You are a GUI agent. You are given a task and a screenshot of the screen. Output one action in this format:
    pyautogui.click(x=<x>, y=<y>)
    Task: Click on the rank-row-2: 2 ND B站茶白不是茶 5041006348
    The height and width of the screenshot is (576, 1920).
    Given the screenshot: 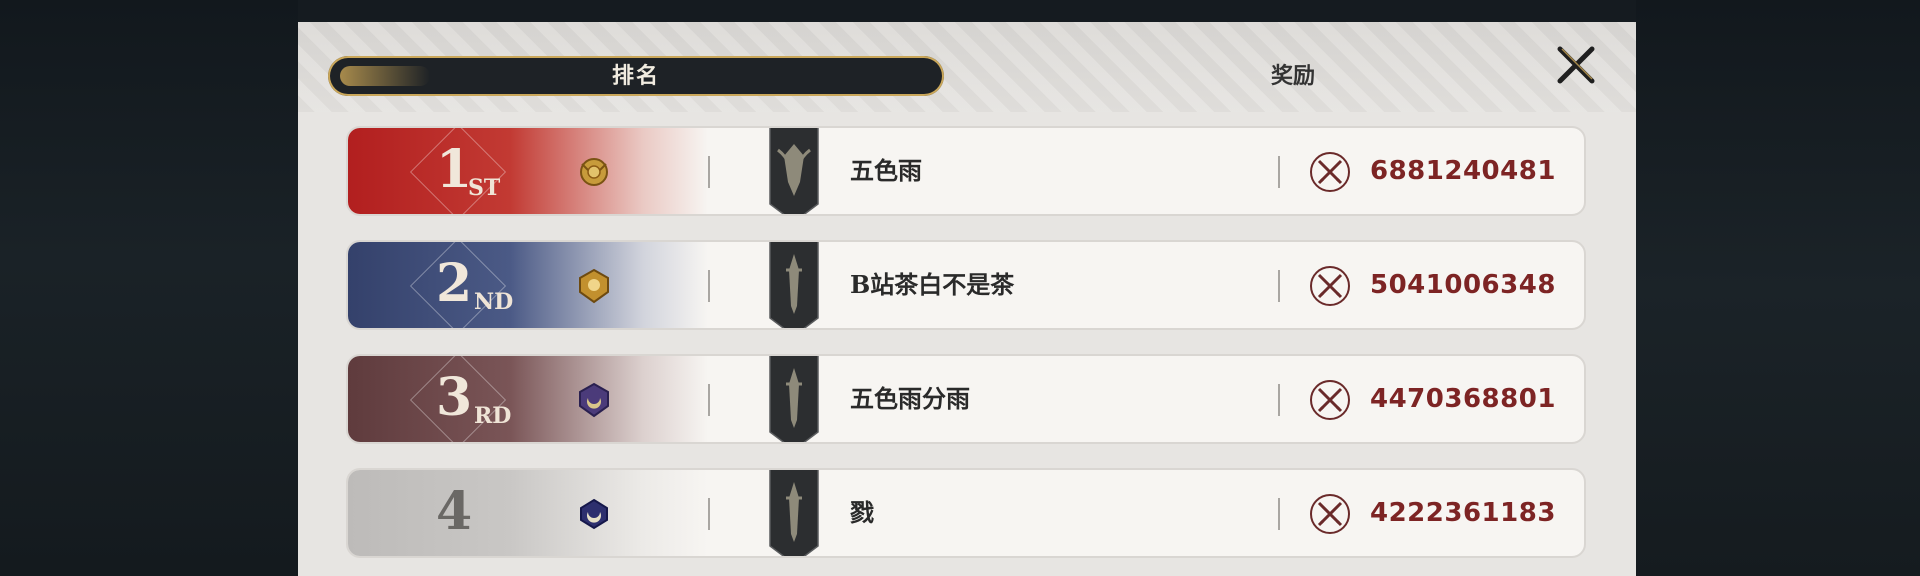 What is the action you would take?
    pyautogui.click(x=966, y=285)
    